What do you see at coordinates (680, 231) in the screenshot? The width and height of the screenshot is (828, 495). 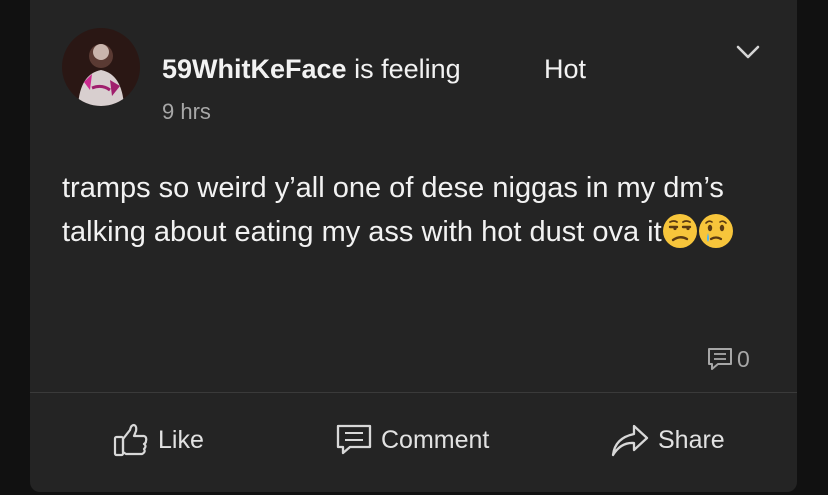 I see `unamused-face-icon` at bounding box center [680, 231].